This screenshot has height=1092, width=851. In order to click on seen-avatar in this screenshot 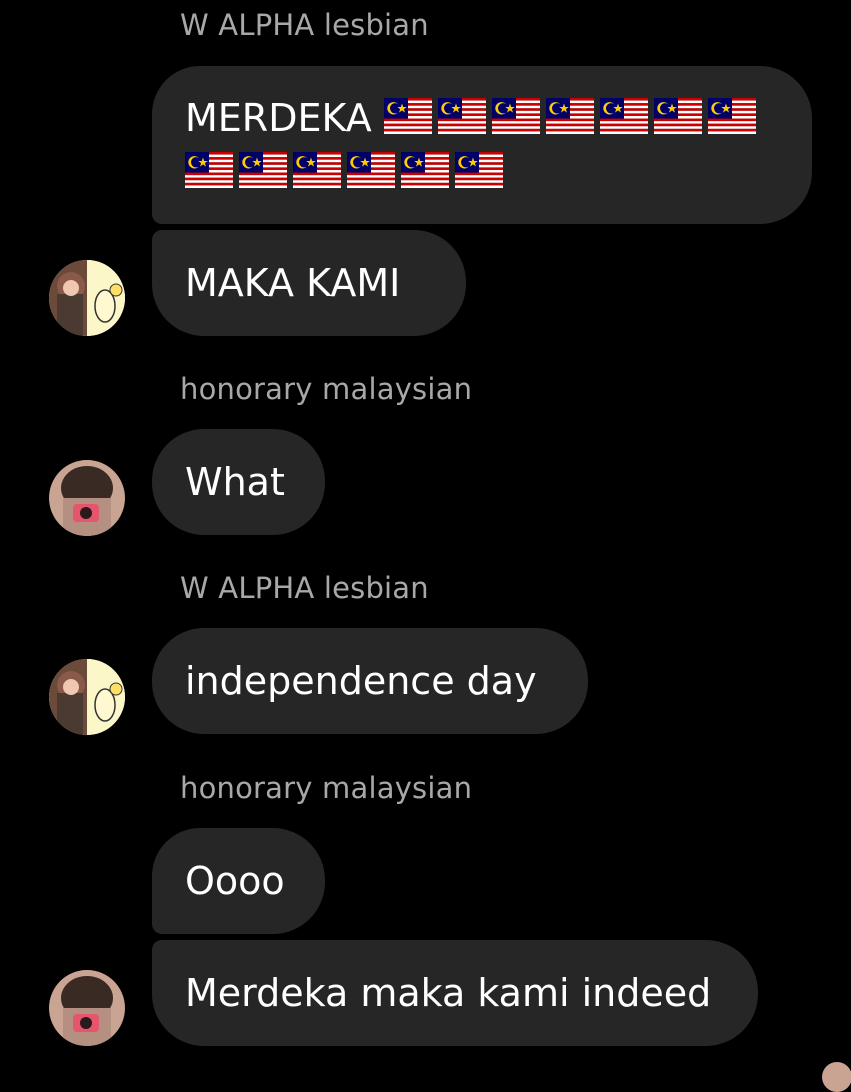, I will do `click(836, 1077)`.